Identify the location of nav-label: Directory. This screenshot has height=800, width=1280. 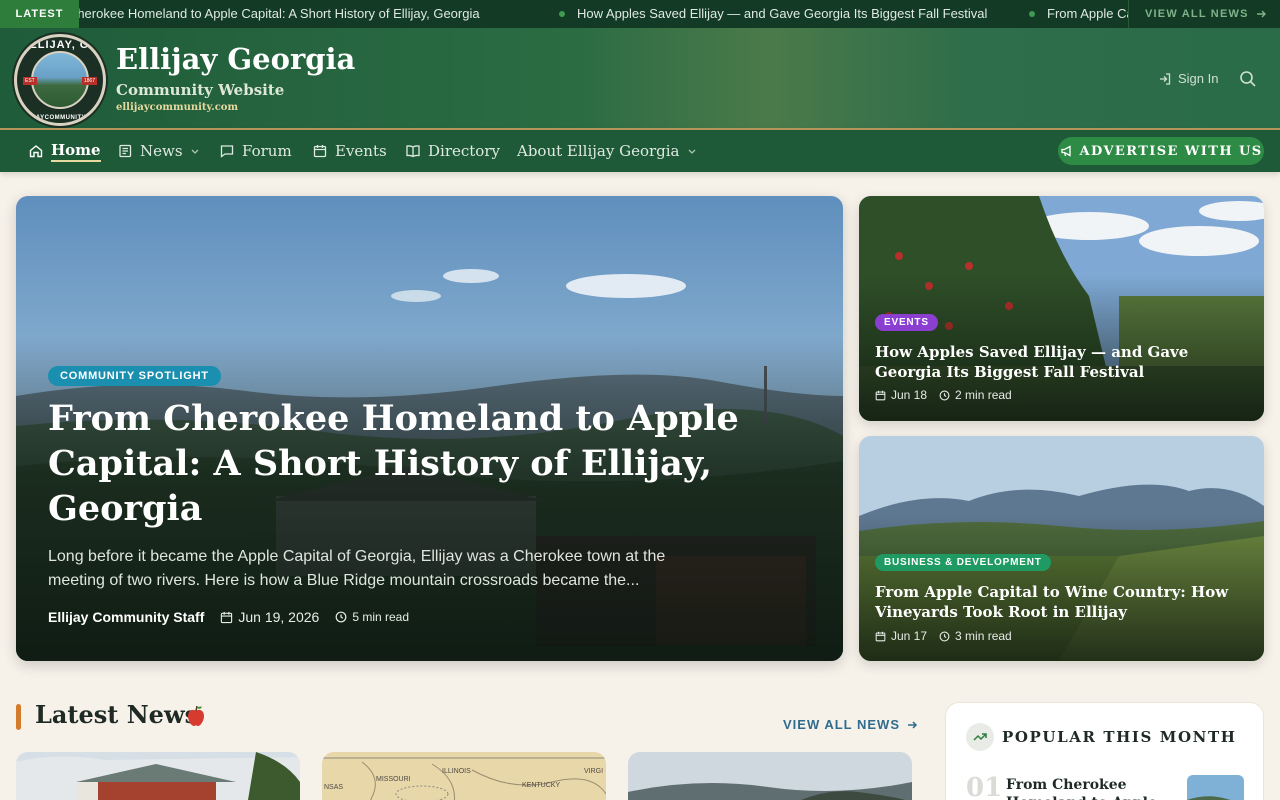
(464, 151).